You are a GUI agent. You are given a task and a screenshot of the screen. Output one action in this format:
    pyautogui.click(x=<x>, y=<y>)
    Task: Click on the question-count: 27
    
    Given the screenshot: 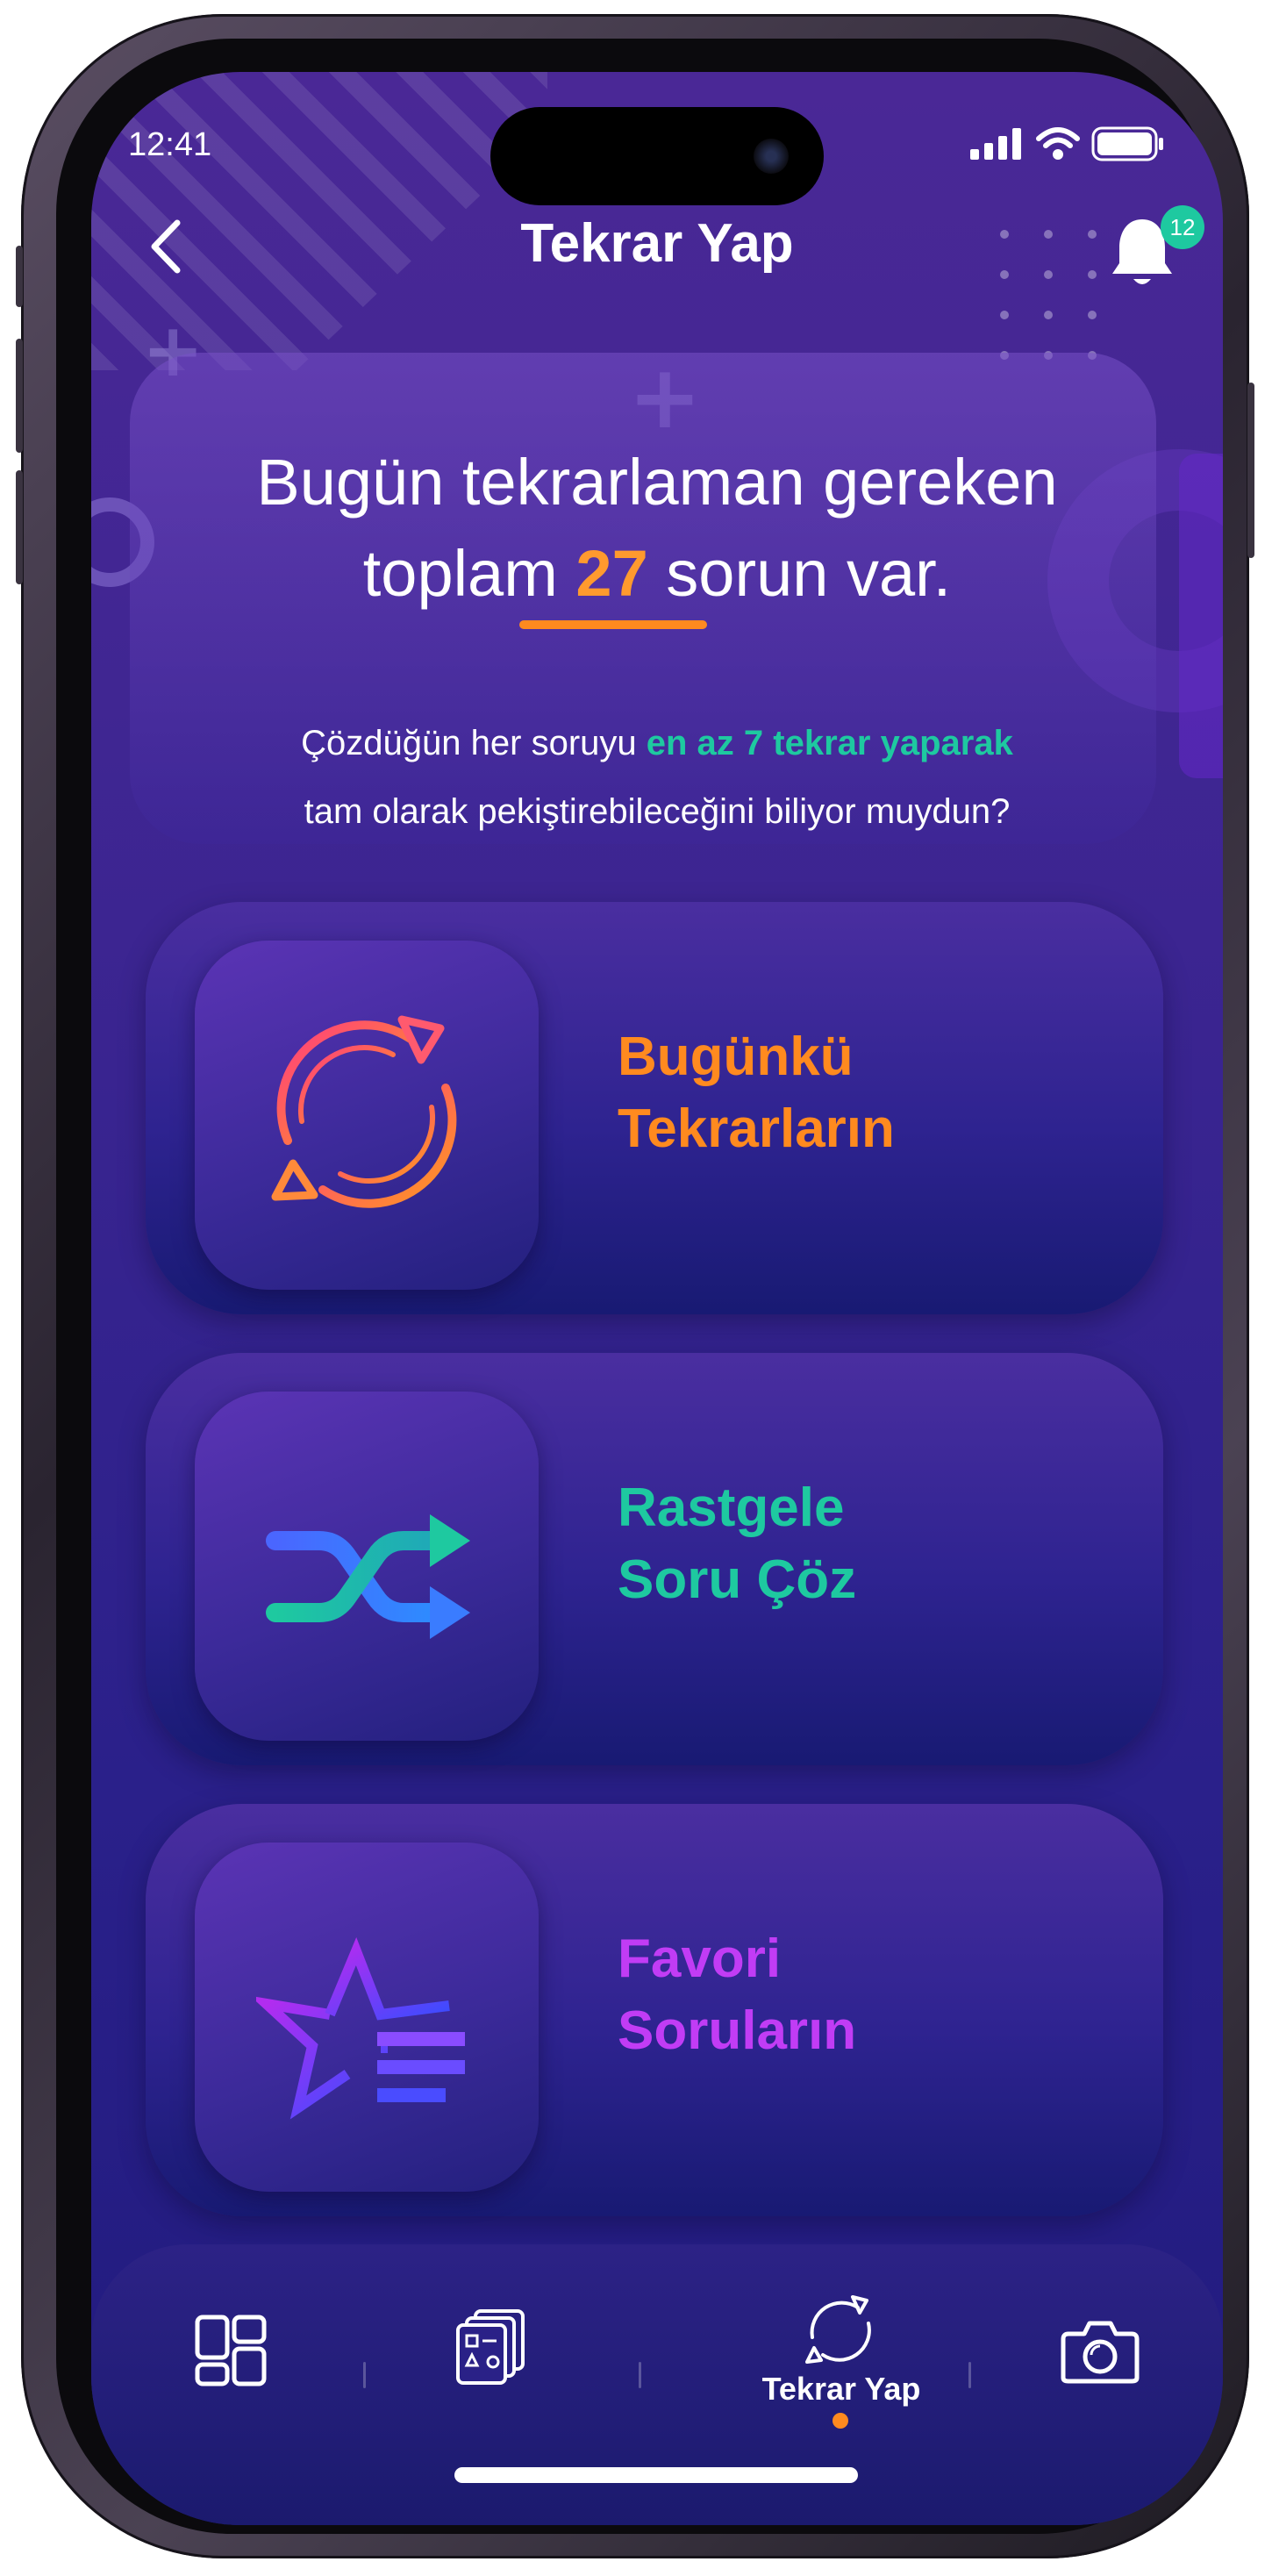 What is the action you would take?
    pyautogui.click(x=611, y=573)
    